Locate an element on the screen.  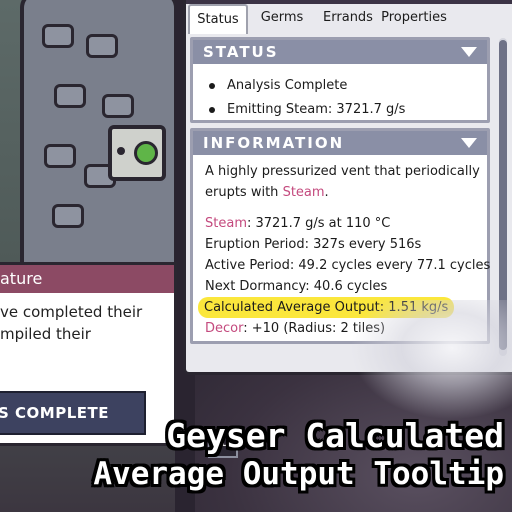
status-item: Analysis Complete is located at coordinates (346, 86).